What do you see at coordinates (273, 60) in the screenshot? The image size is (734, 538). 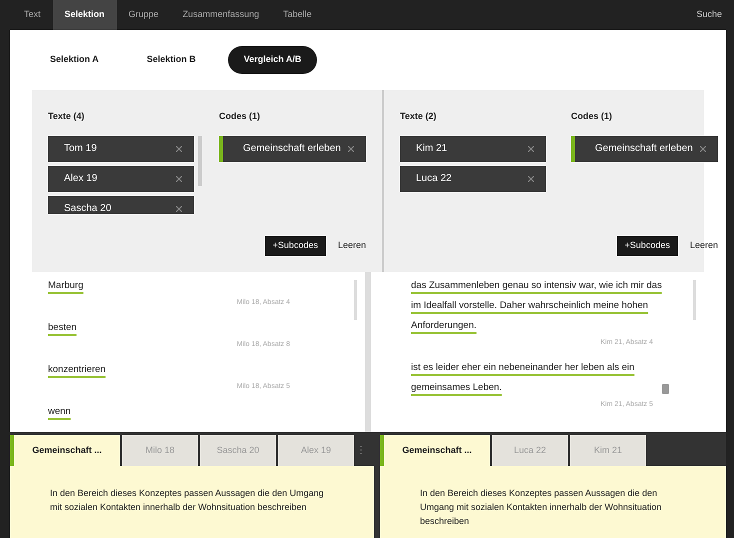 I see `view-tab: Vergleich A/B` at bounding box center [273, 60].